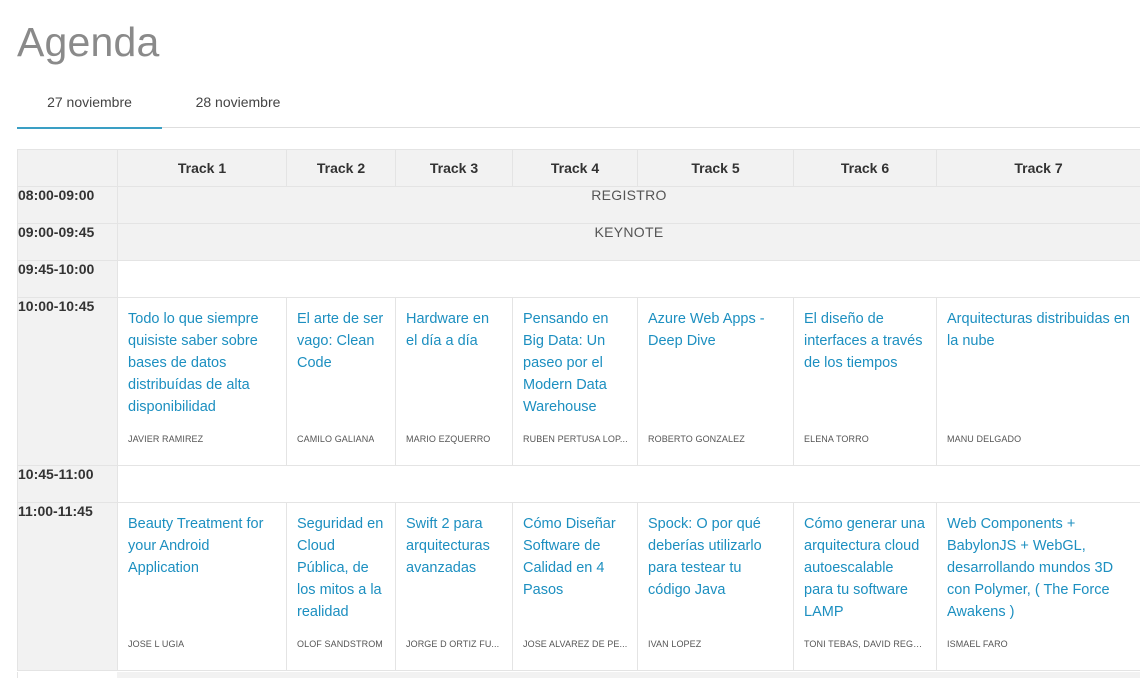 The width and height of the screenshot is (1140, 678). What do you see at coordinates (628, 675) in the screenshot?
I see `next-row-edge` at bounding box center [628, 675].